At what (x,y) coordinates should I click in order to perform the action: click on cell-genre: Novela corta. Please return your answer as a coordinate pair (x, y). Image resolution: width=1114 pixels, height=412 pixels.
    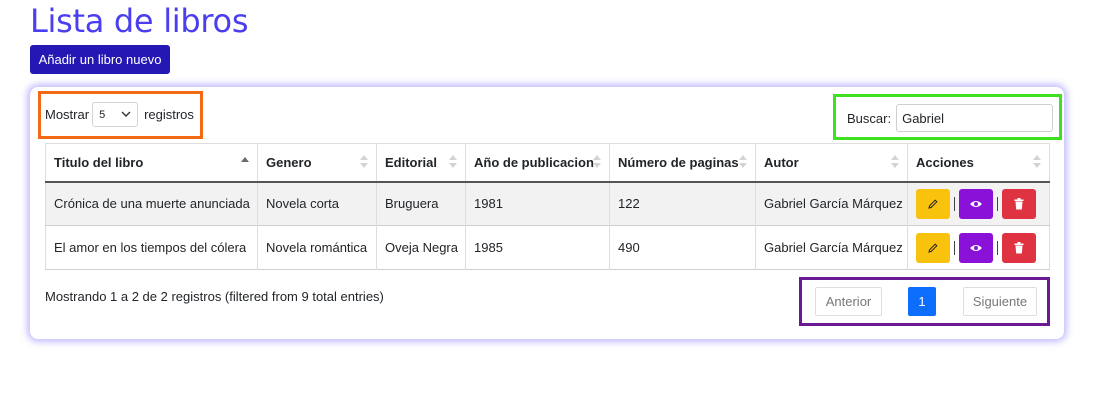
    Looking at the image, I should click on (317, 203).